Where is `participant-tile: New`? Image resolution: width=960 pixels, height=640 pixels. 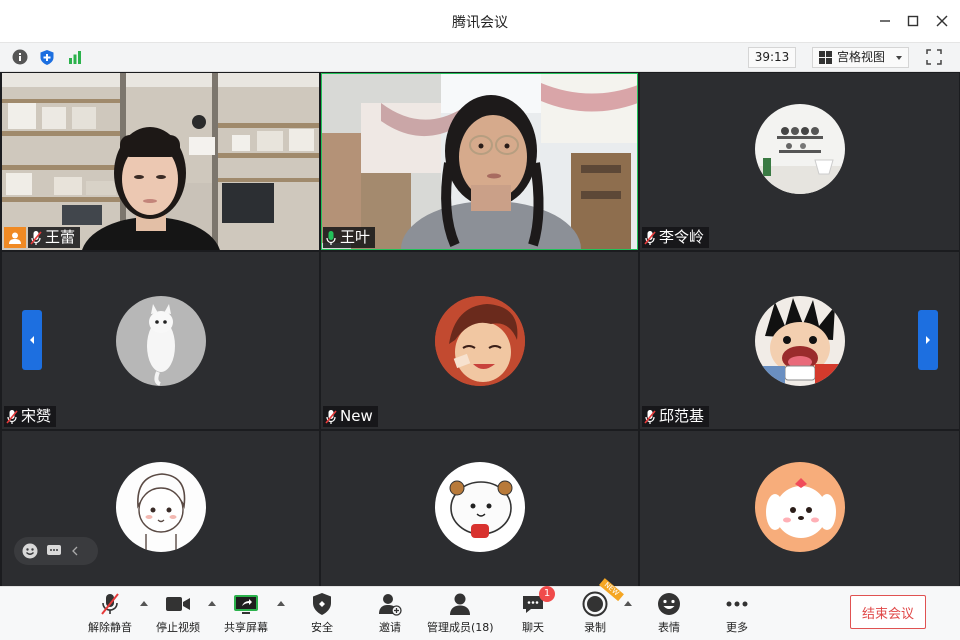
participant-tile: New is located at coordinates (479, 340).